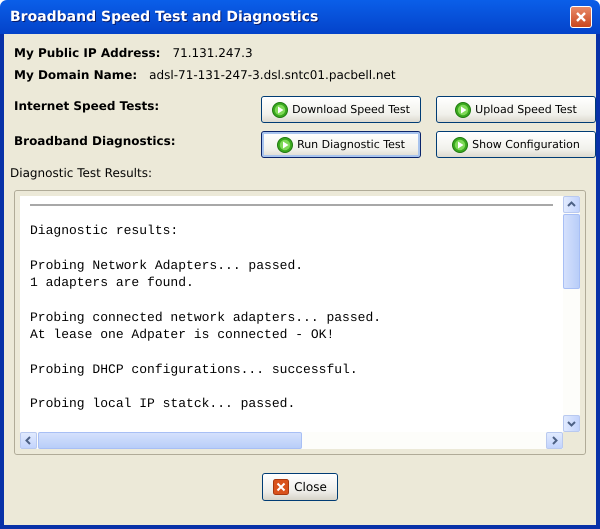 This screenshot has width=600, height=529. What do you see at coordinates (81, 173) in the screenshot?
I see `results-label: Diagnostic Test Results:` at bounding box center [81, 173].